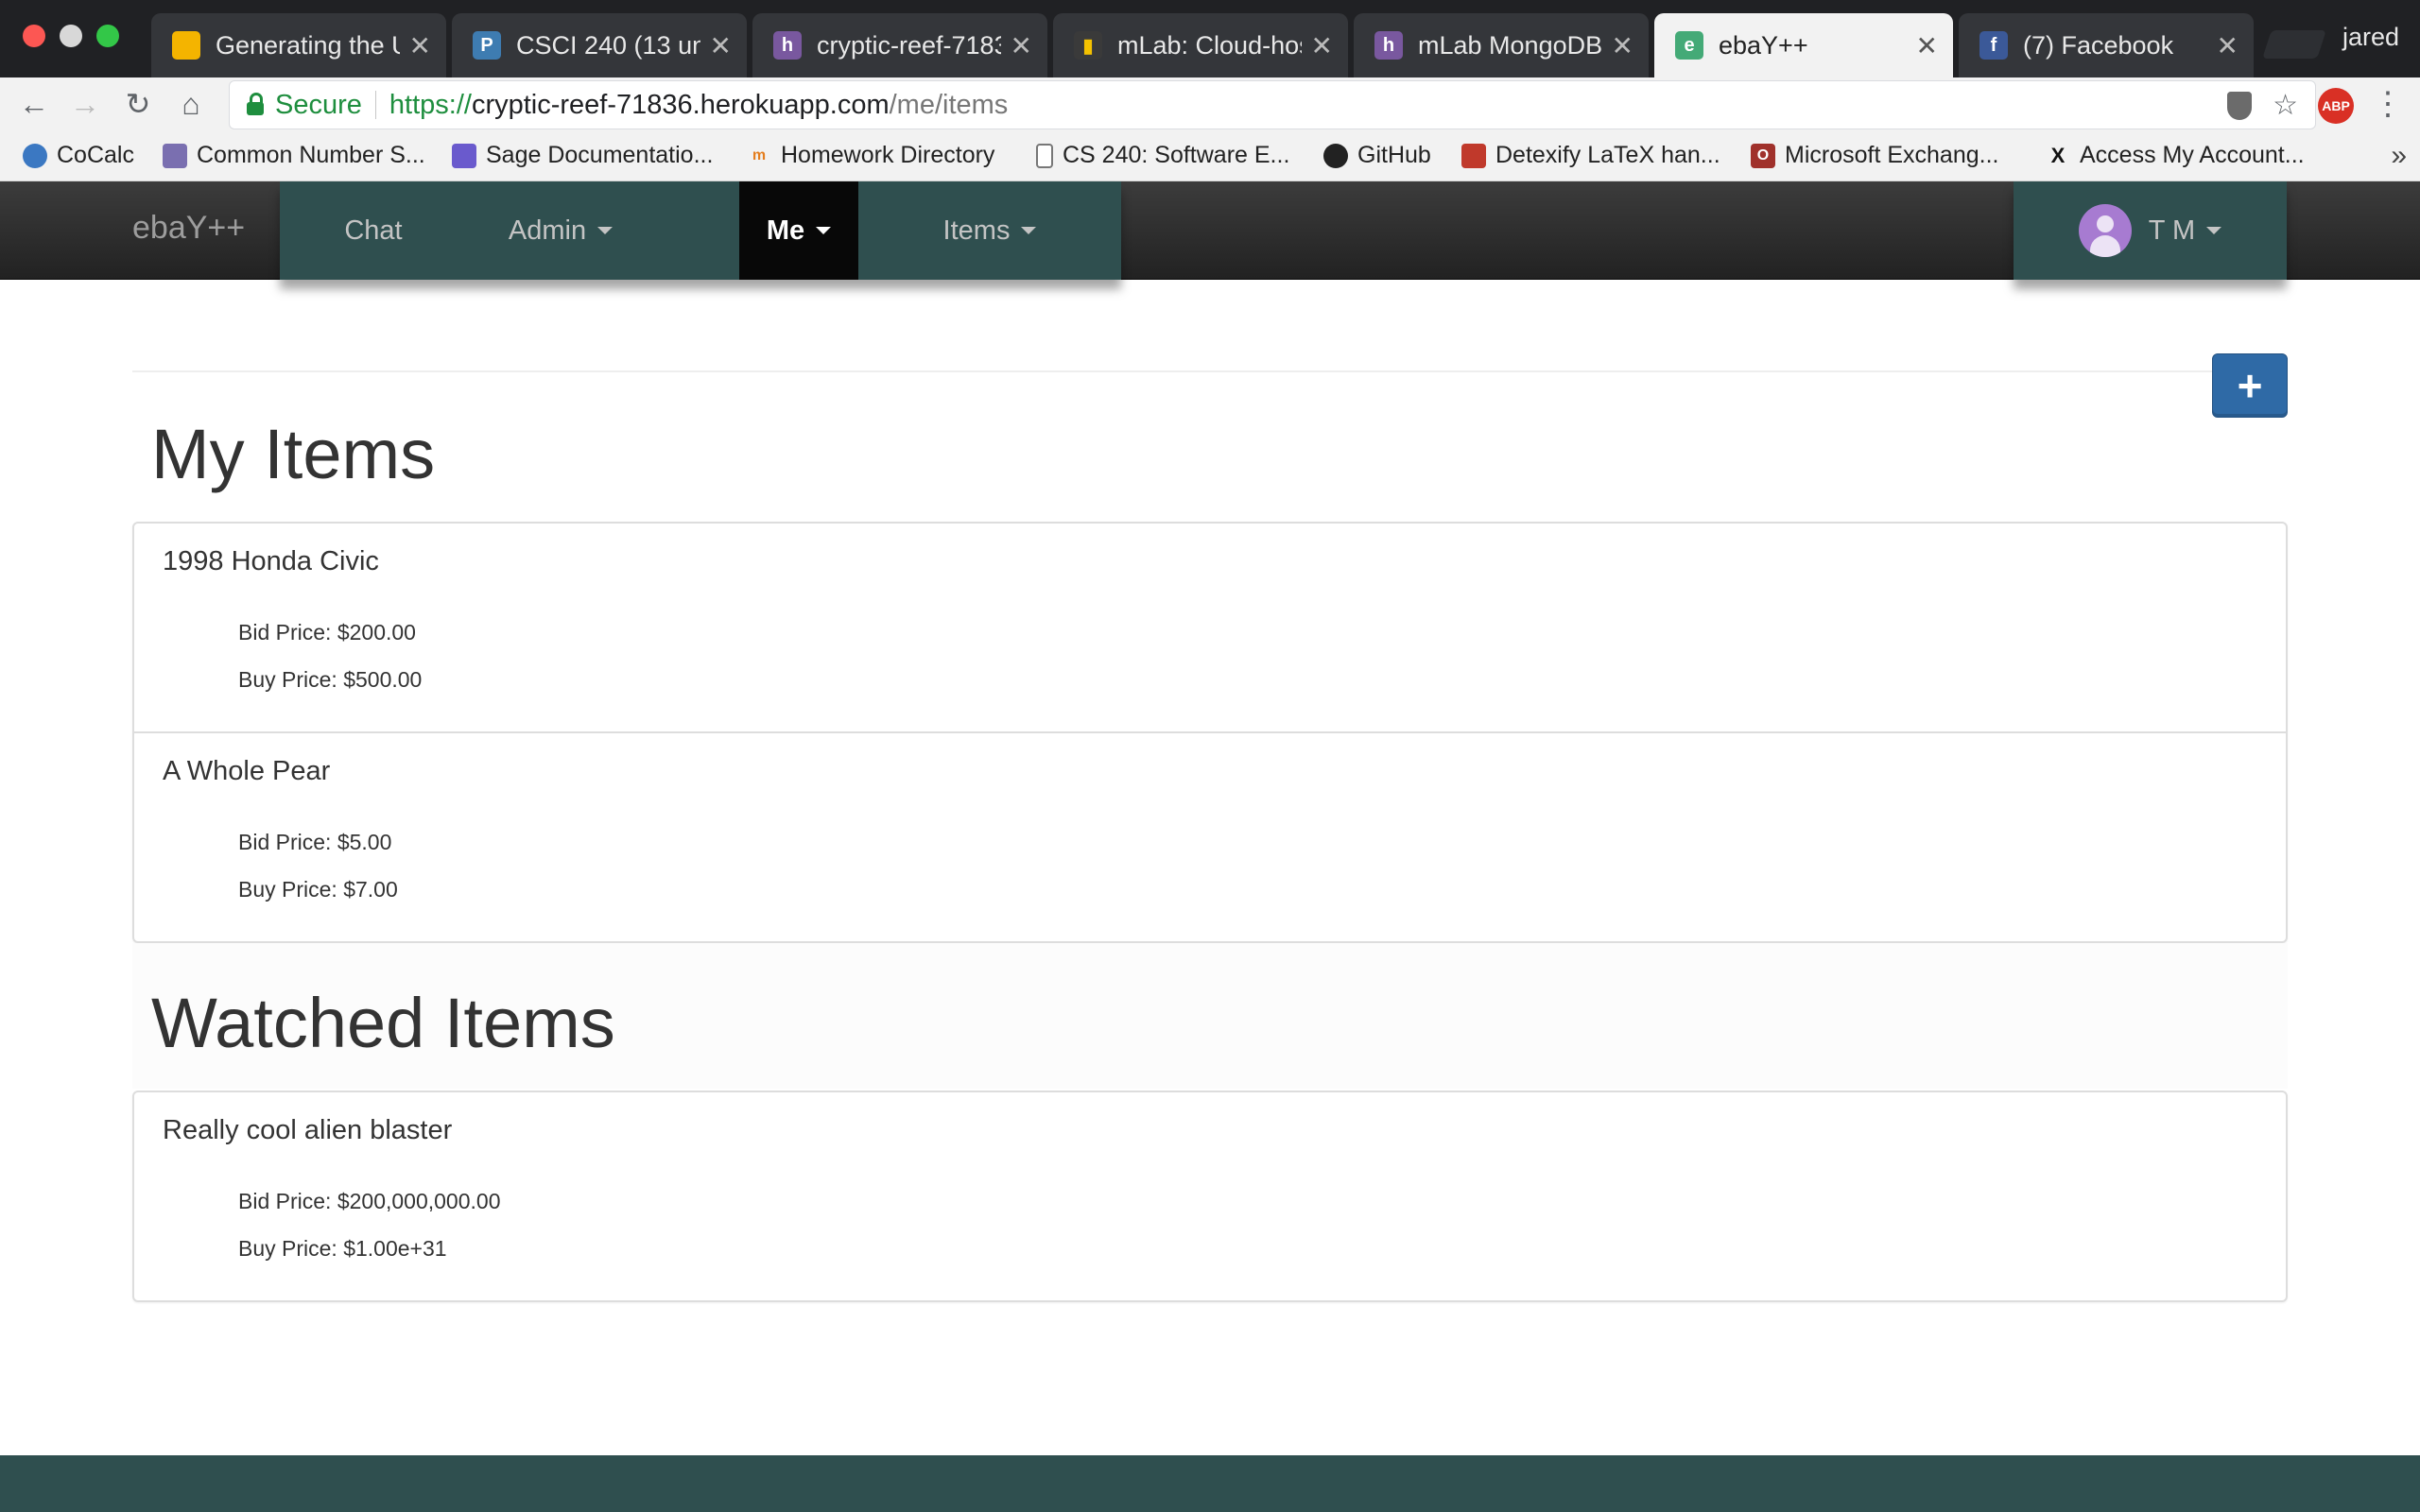  Describe the element at coordinates (2336, 106) in the screenshot. I see `adblock-extension-icon: ABP` at that location.